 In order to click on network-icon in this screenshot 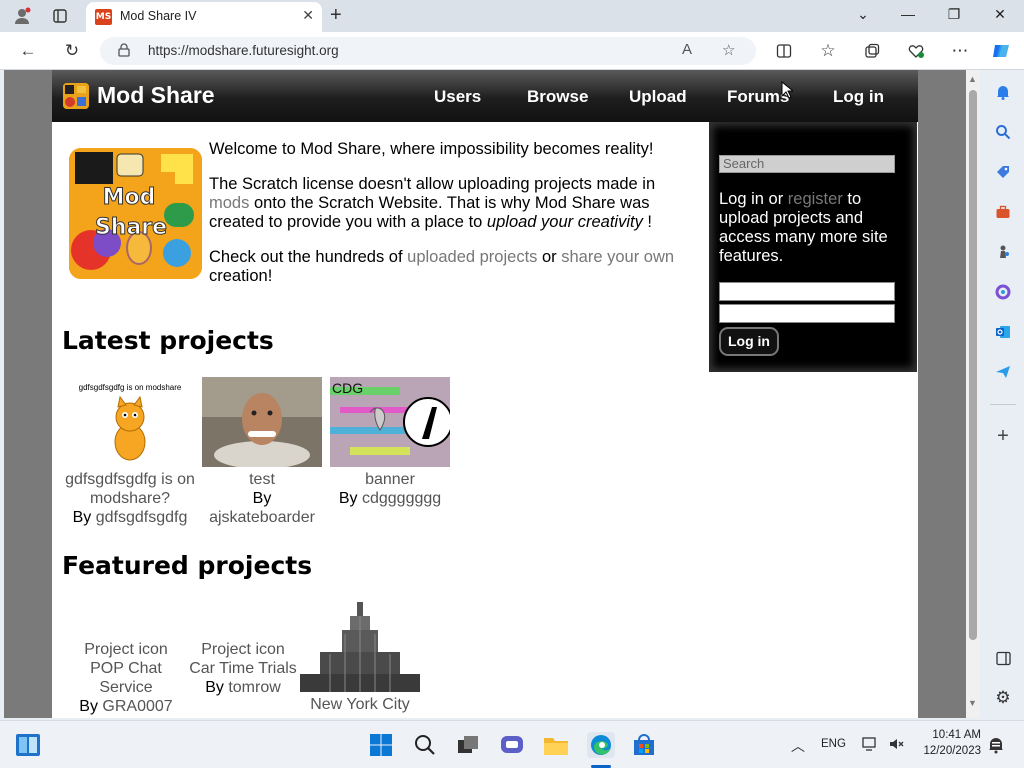, I will do `click(871, 746)`.